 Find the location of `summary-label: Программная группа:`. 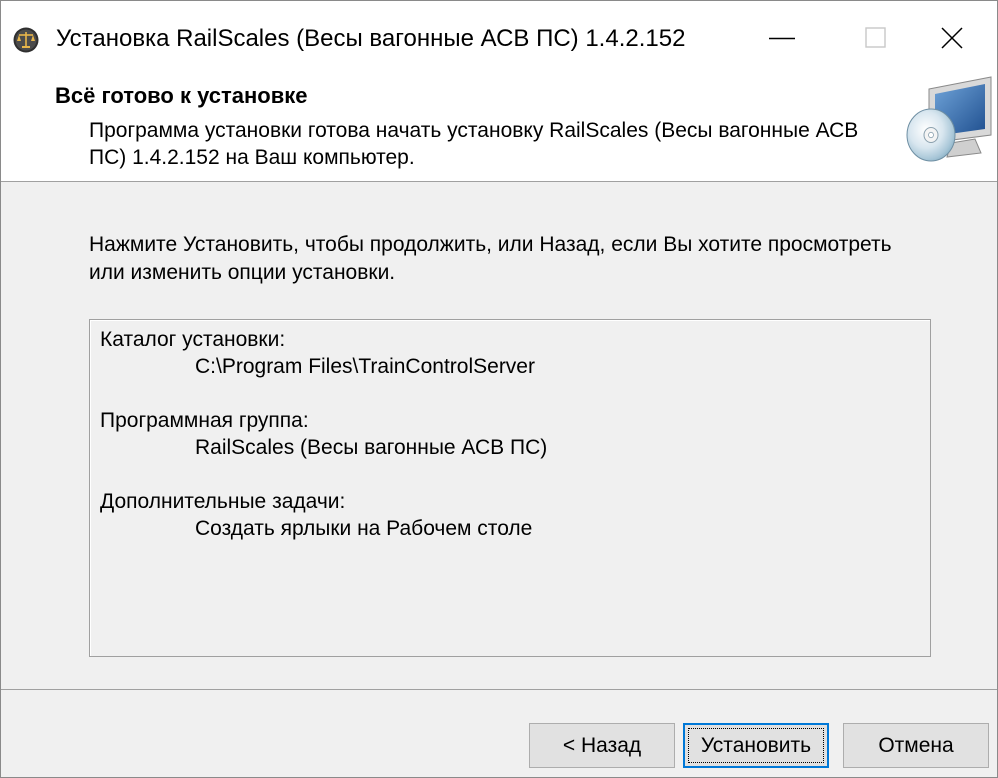

summary-label: Программная группа: is located at coordinates (204, 420).